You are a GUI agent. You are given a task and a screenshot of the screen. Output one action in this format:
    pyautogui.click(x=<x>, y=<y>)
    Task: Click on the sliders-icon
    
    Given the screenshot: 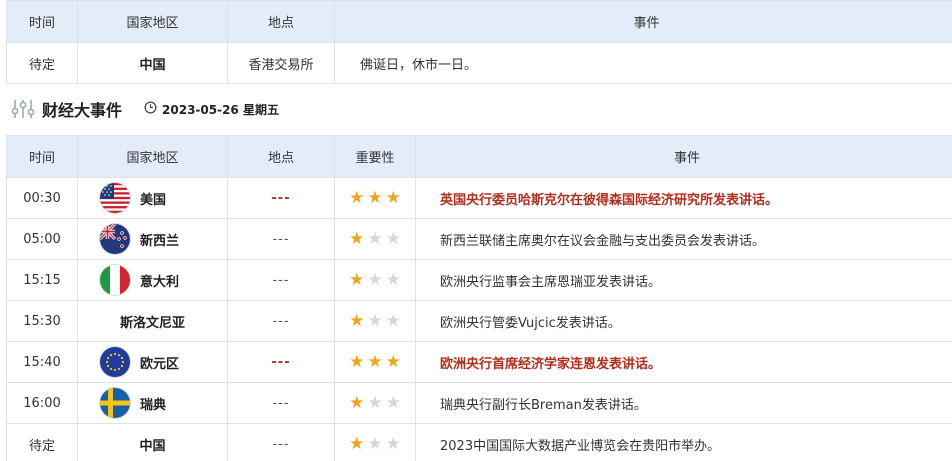 What is the action you would take?
    pyautogui.click(x=23, y=109)
    